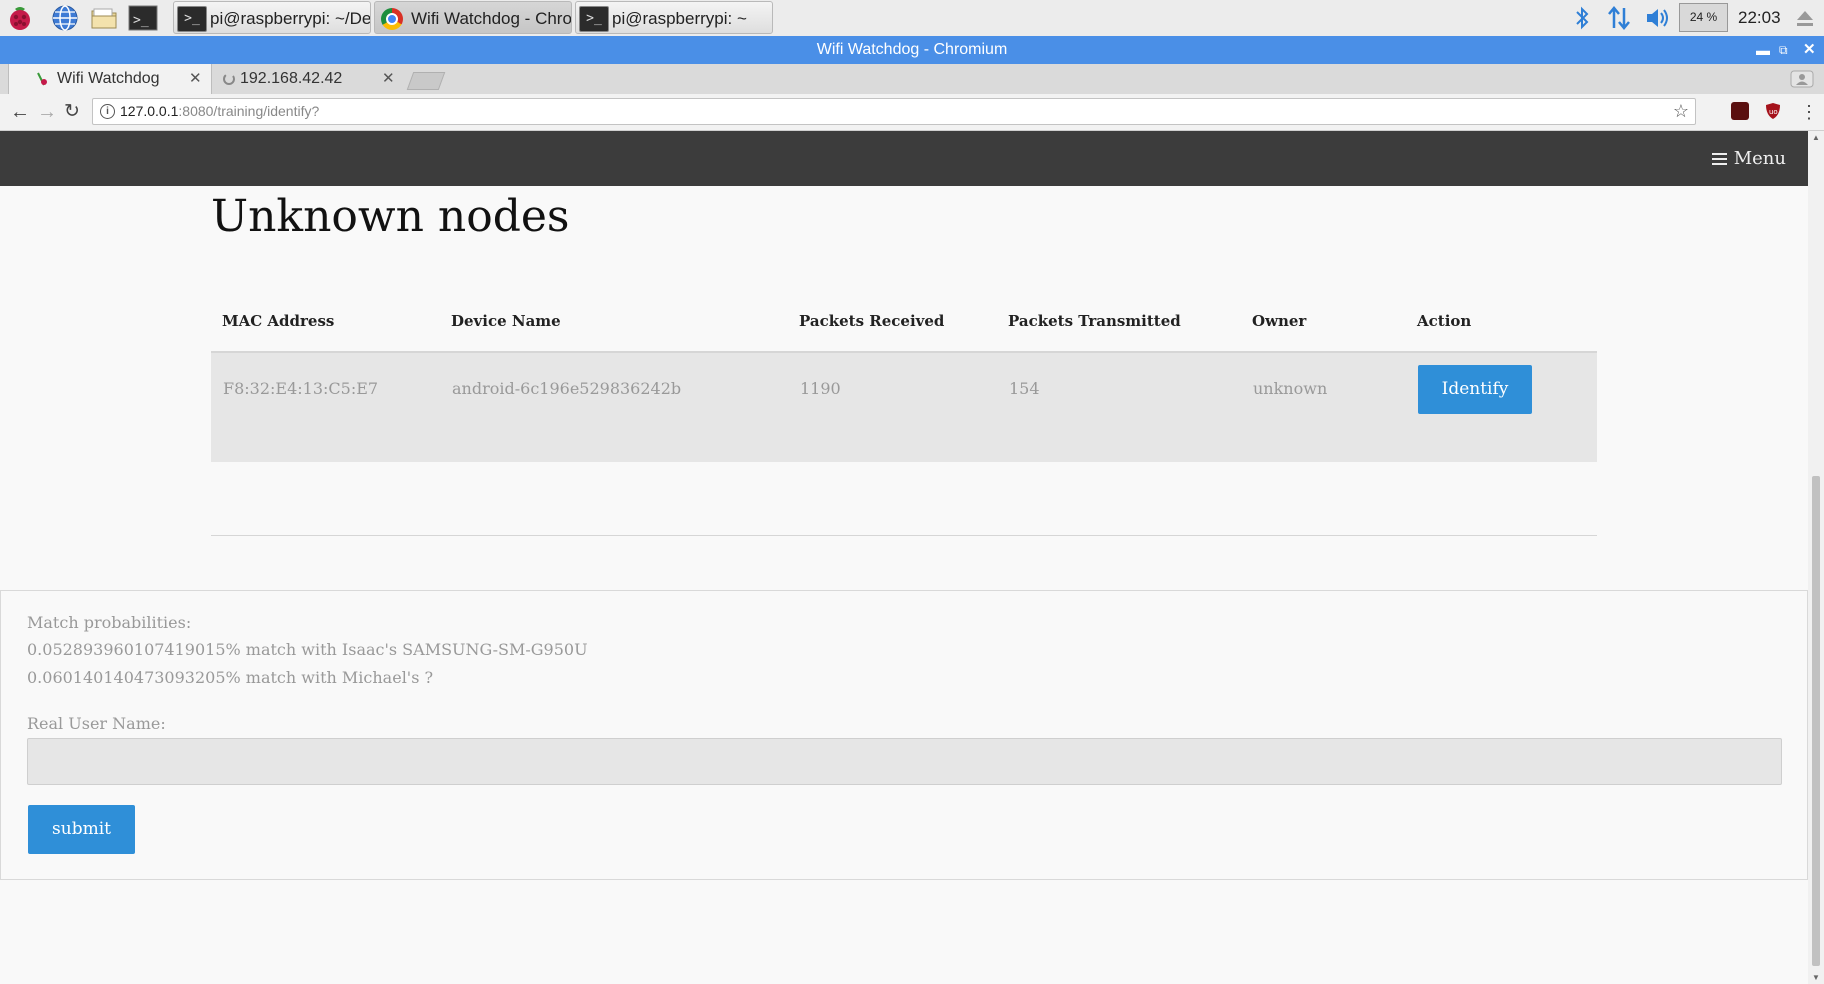 The height and width of the screenshot is (984, 1824). Describe the element at coordinates (325, 322) in the screenshot. I see `column-header-mac: MAC Address` at that location.